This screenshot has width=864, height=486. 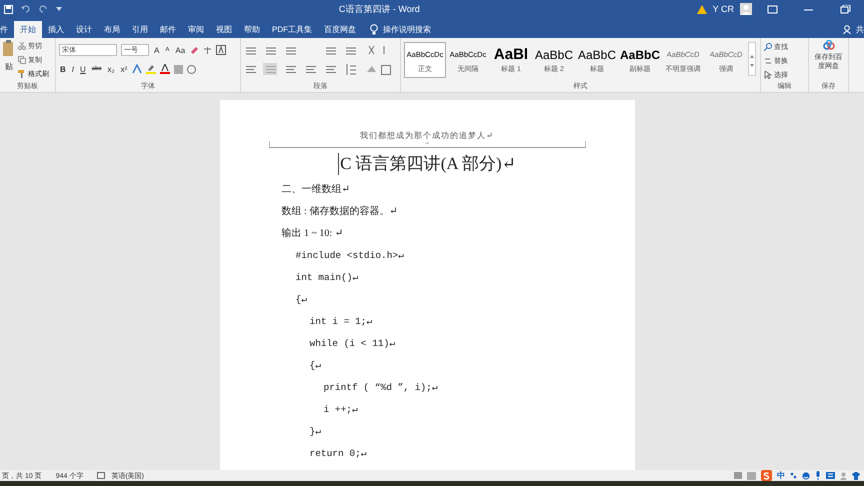 I want to click on input-mode-indicator: 中, so click(x=781, y=475).